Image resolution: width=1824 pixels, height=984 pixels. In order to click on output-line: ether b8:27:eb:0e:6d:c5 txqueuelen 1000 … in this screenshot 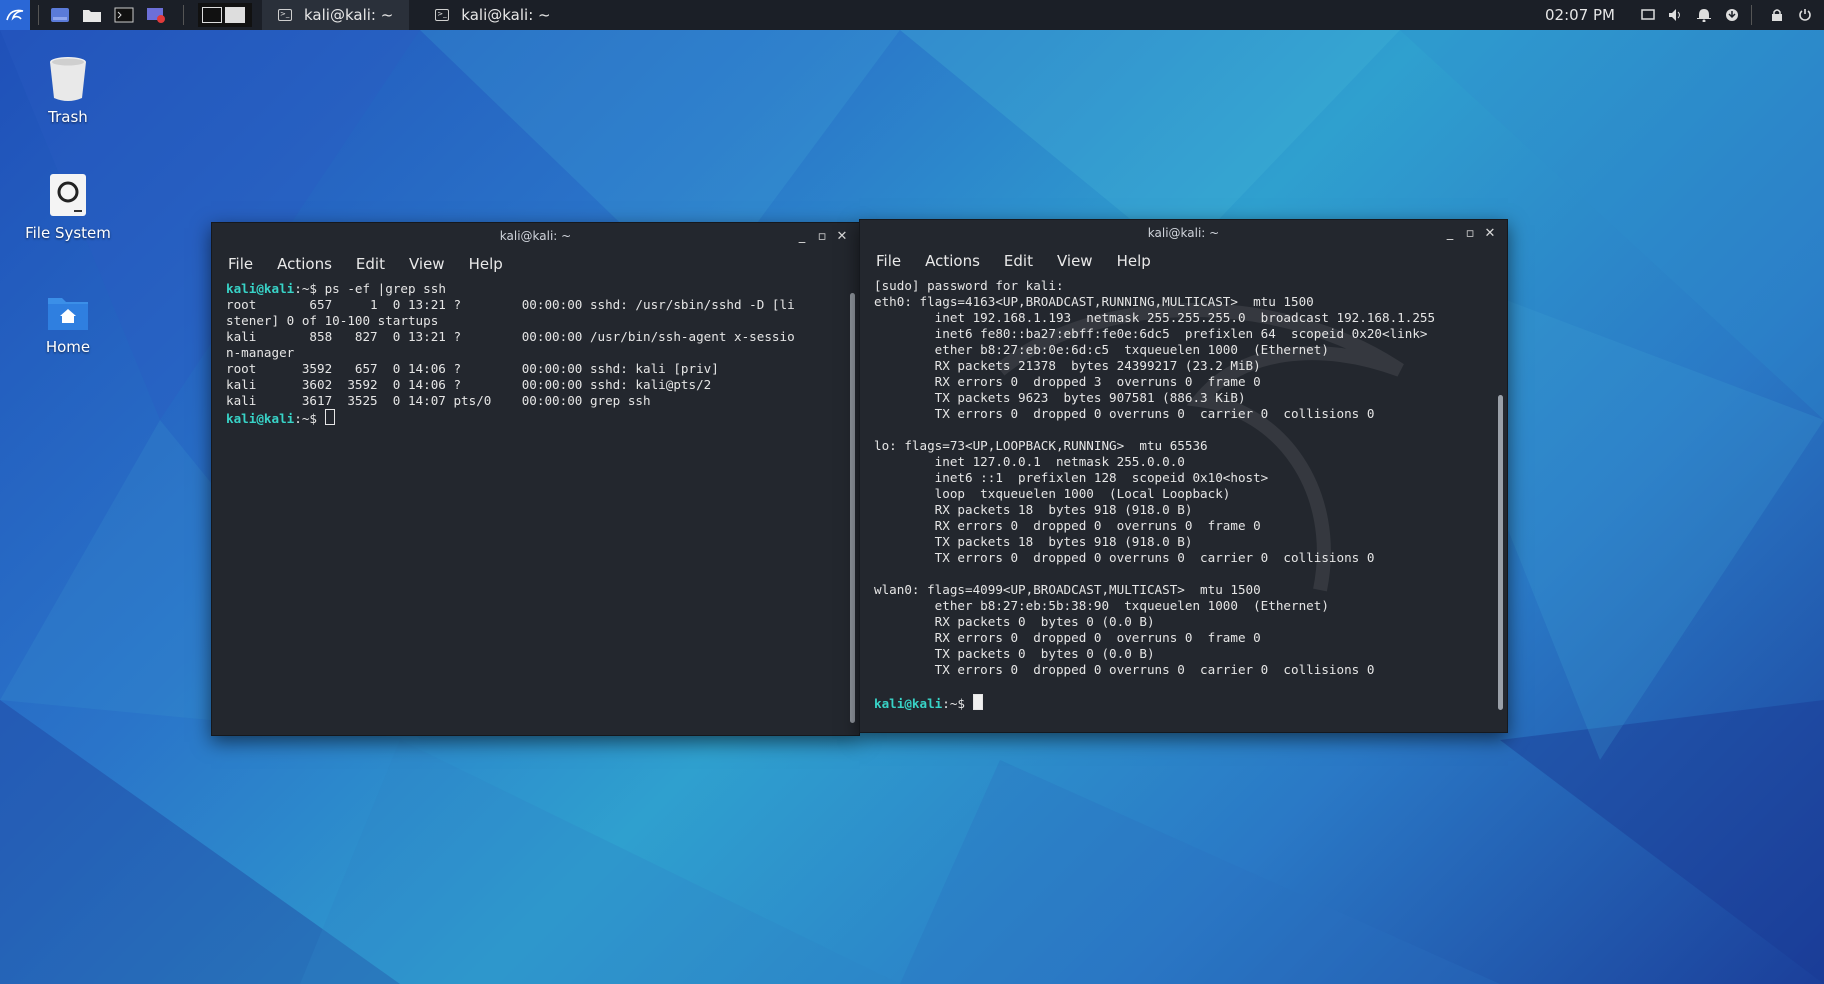, I will do `click(1101, 349)`.